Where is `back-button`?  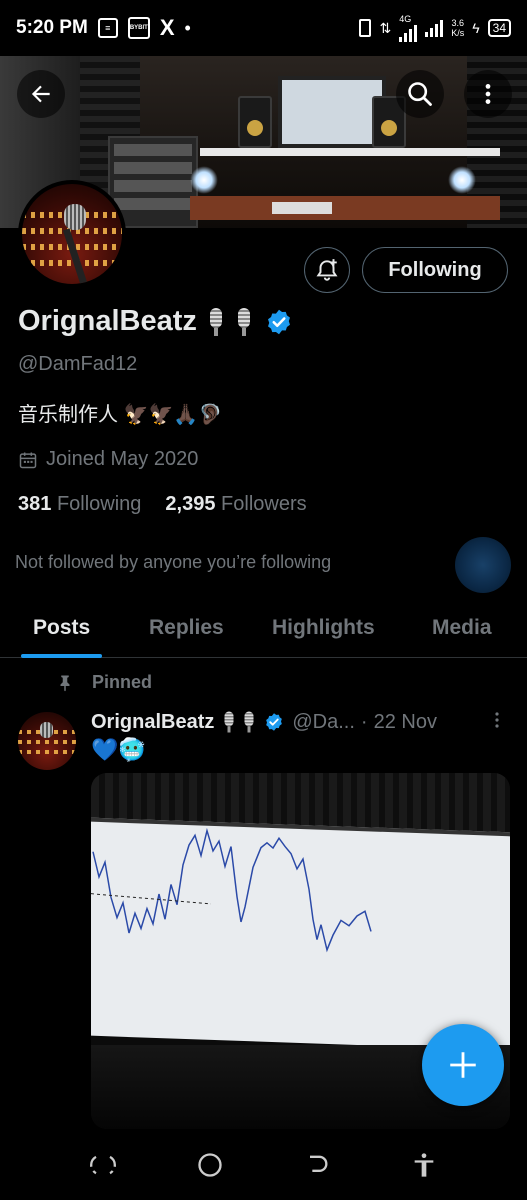
back-button is located at coordinates (41, 94).